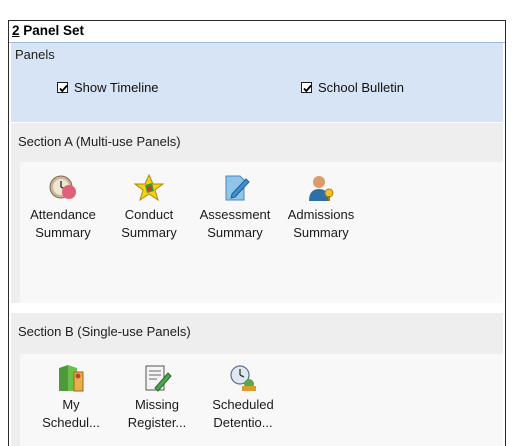 The height and width of the screenshot is (446, 512). What do you see at coordinates (71, 378) in the screenshot?
I see `schedule-book-icon` at bounding box center [71, 378].